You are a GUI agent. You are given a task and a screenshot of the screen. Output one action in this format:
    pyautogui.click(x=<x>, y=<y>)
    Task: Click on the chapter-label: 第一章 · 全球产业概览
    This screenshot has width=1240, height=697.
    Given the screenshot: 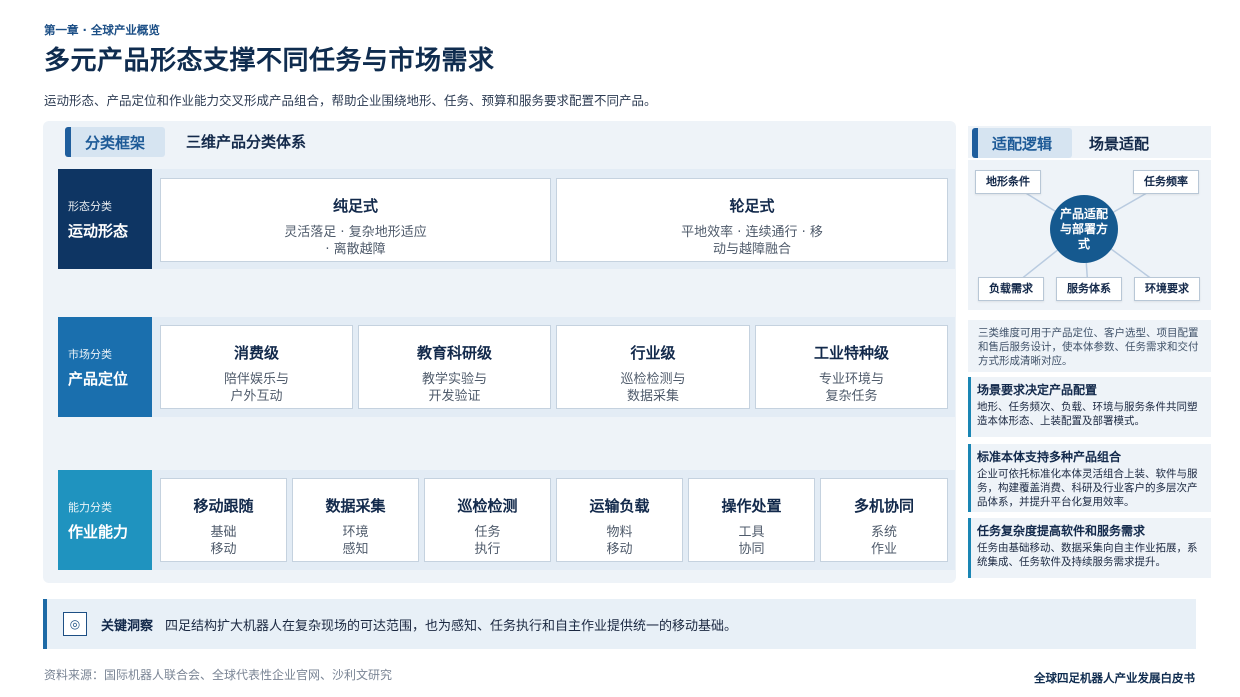 What is the action you would take?
    pyautogui.click(x=102, y=30)
    